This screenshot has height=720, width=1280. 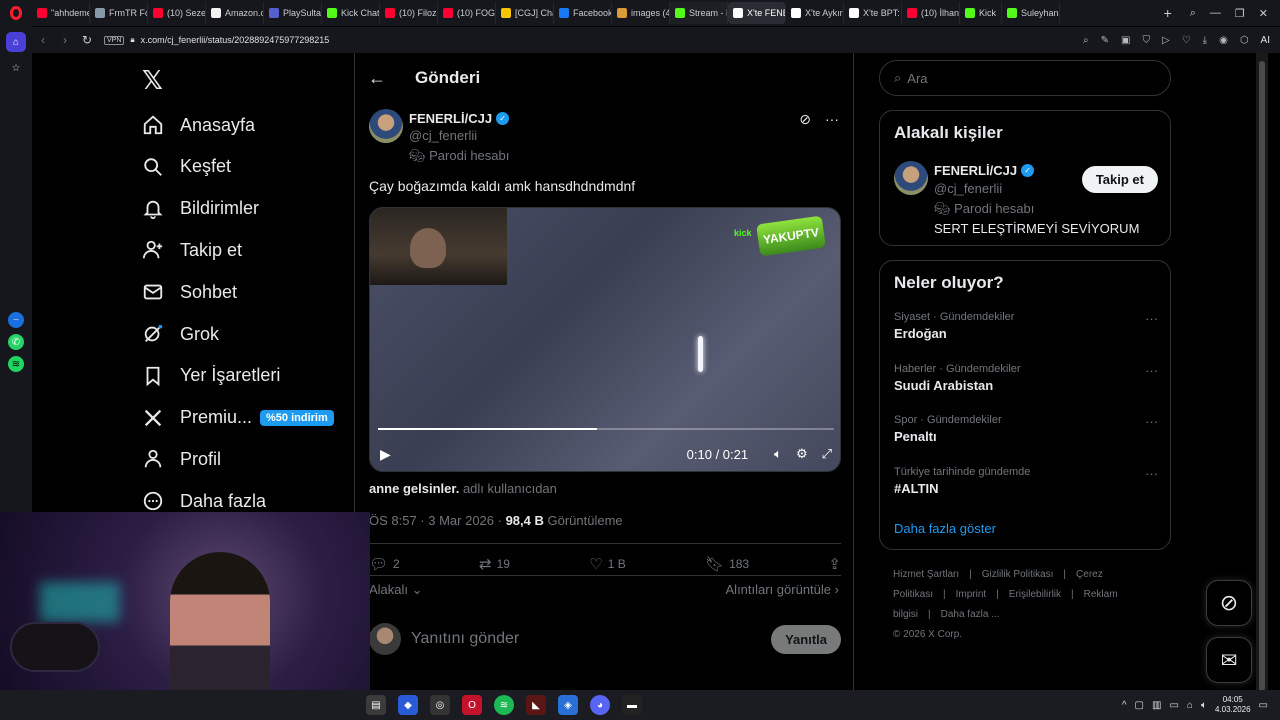 What do you see at coordinates (1190, 705) in the screenshot?
I see `network-icon: ⌂` at bounding box center [1190, 705].